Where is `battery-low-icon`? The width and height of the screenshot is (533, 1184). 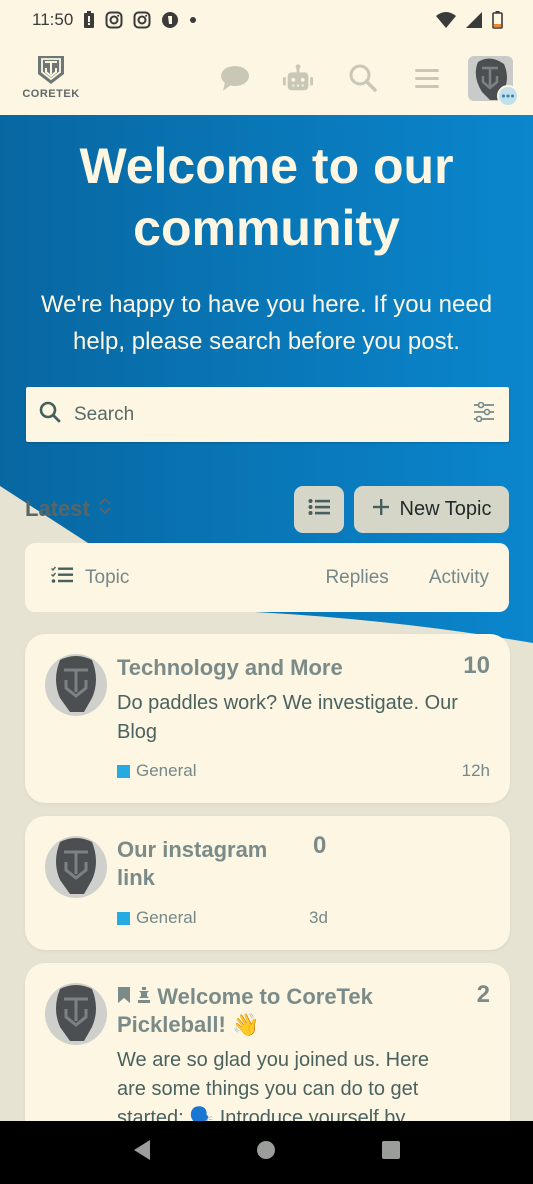 battery-low-icon is located at coordinates (497, 20).